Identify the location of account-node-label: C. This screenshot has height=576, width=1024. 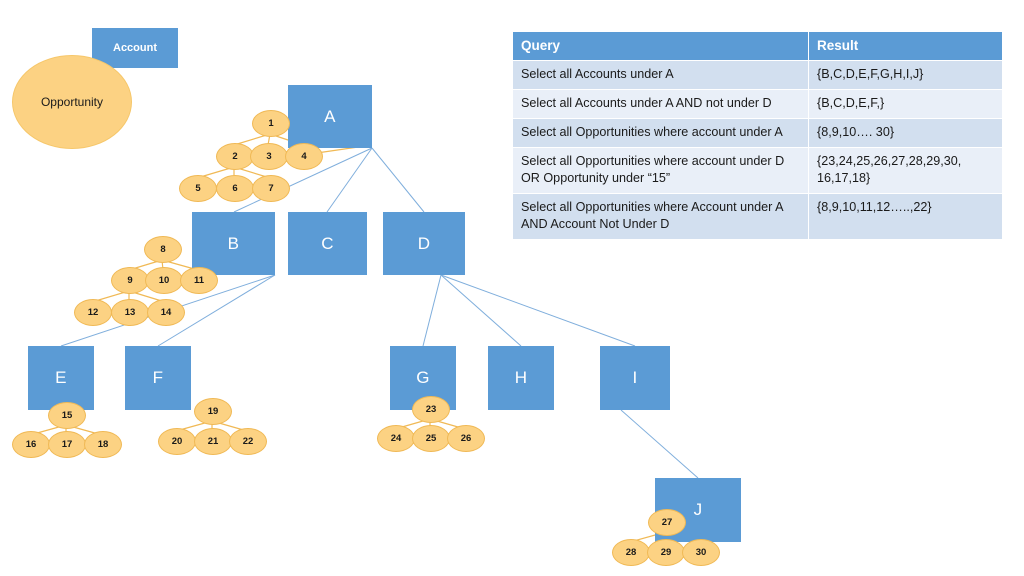
(327, 243).